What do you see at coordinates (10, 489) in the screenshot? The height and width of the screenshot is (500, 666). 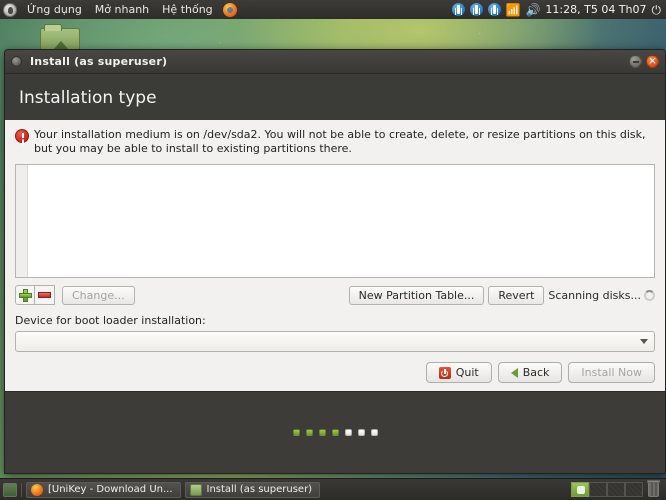 I see `show-desktop-icon` at bounding box center [10, 489].